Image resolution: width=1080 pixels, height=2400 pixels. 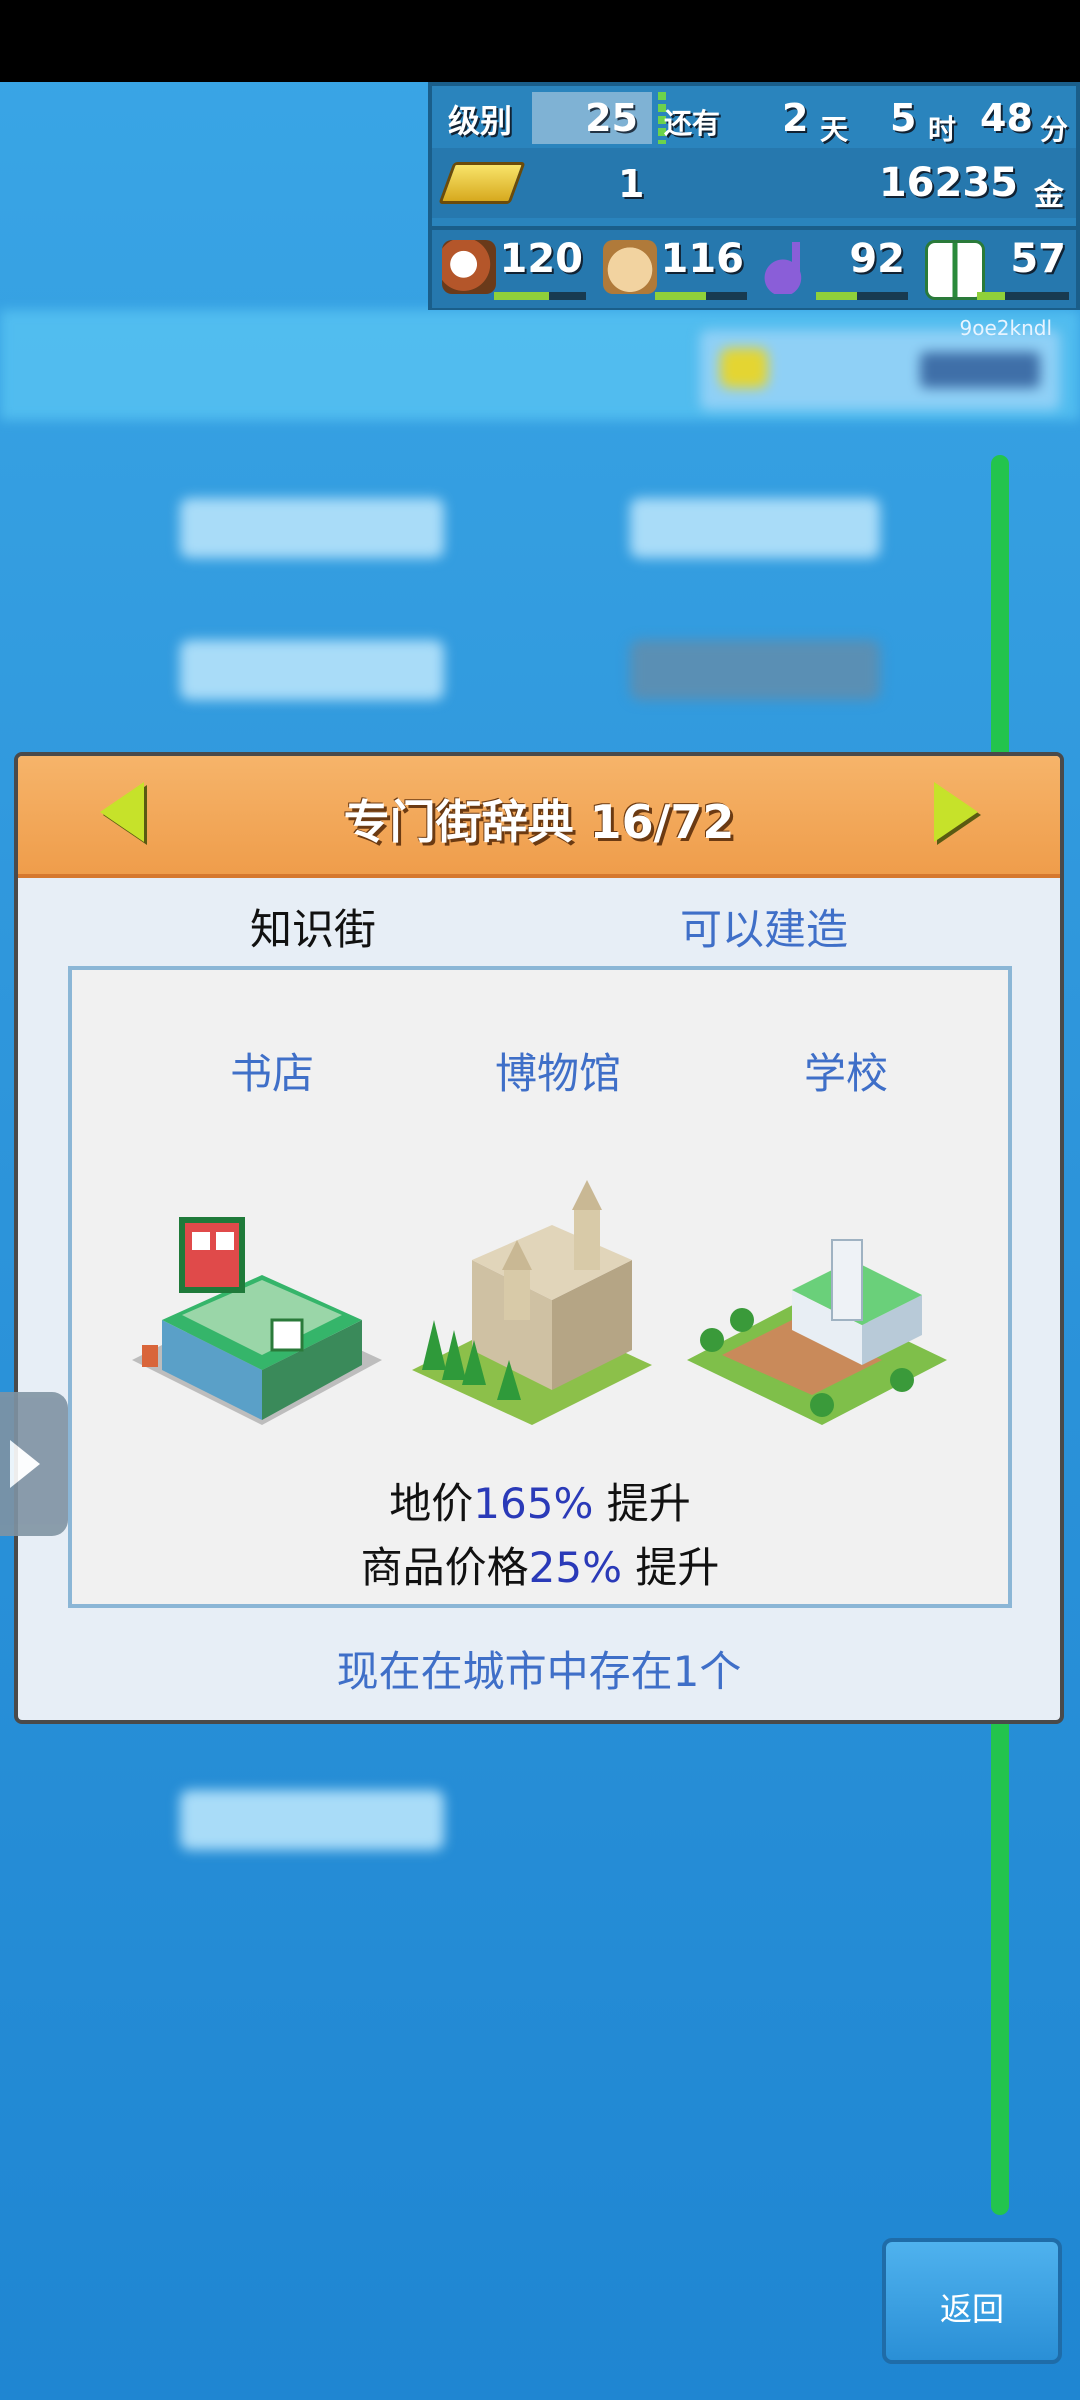 I want to click on level-box: 25, so click(x=592, y=118).